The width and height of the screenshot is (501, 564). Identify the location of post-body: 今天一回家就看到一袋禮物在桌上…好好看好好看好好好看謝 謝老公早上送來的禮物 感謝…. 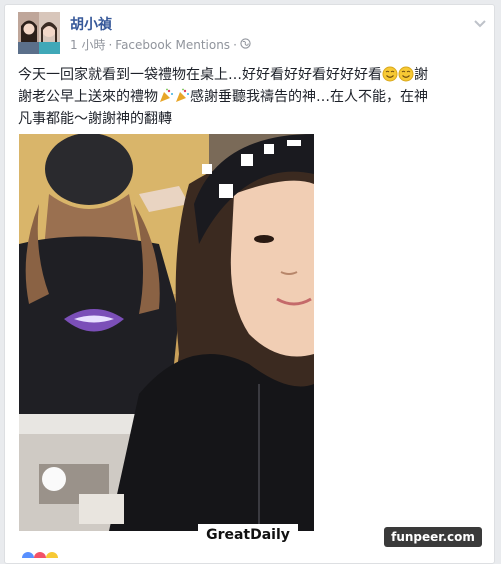
(243, 97).